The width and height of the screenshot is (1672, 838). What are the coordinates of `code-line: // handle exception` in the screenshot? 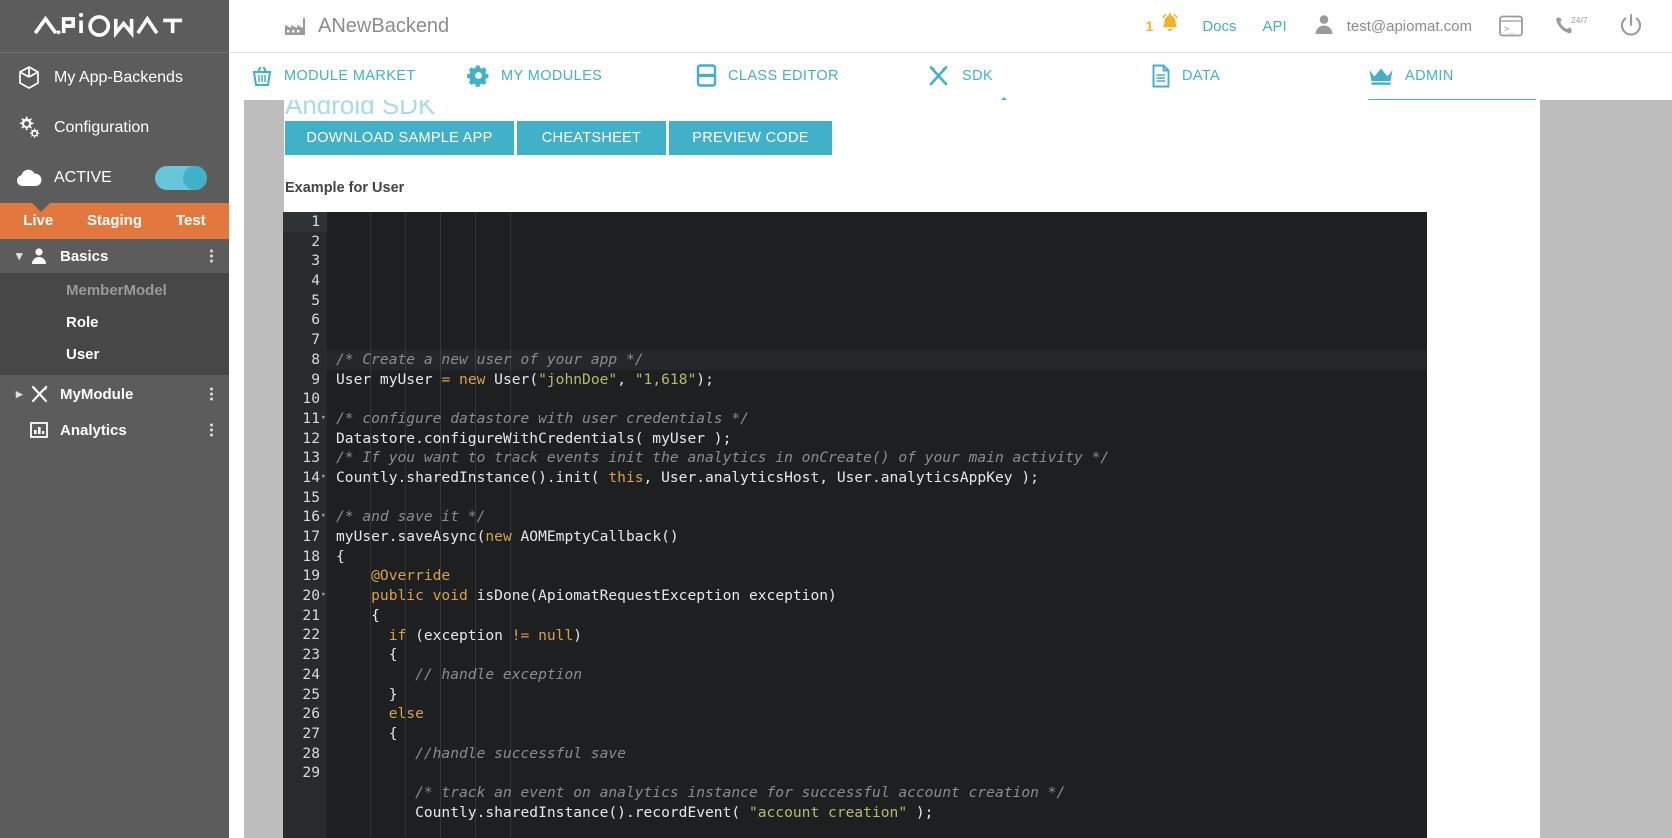 It's located at (877, 675).